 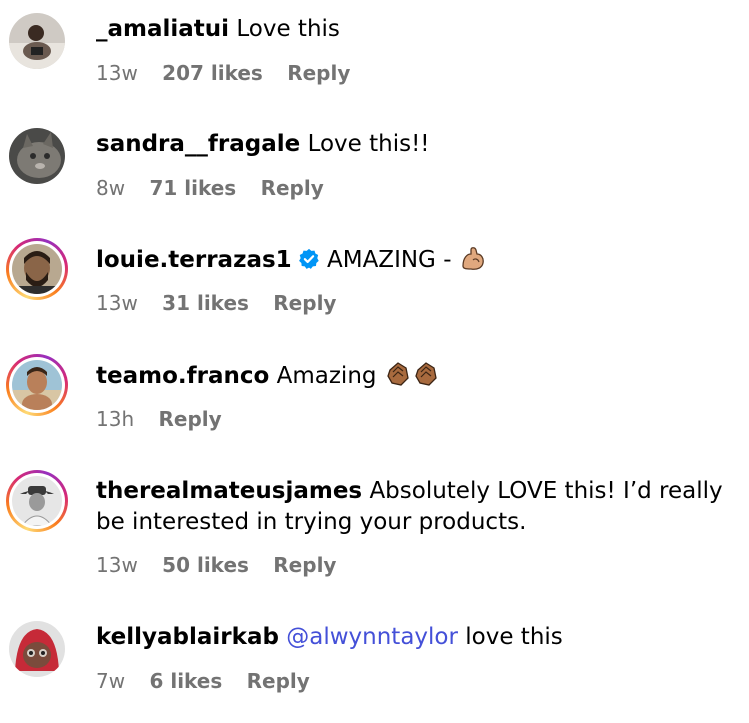 I want to click on flexed-biceps-icon, so click(x=473, y=258).